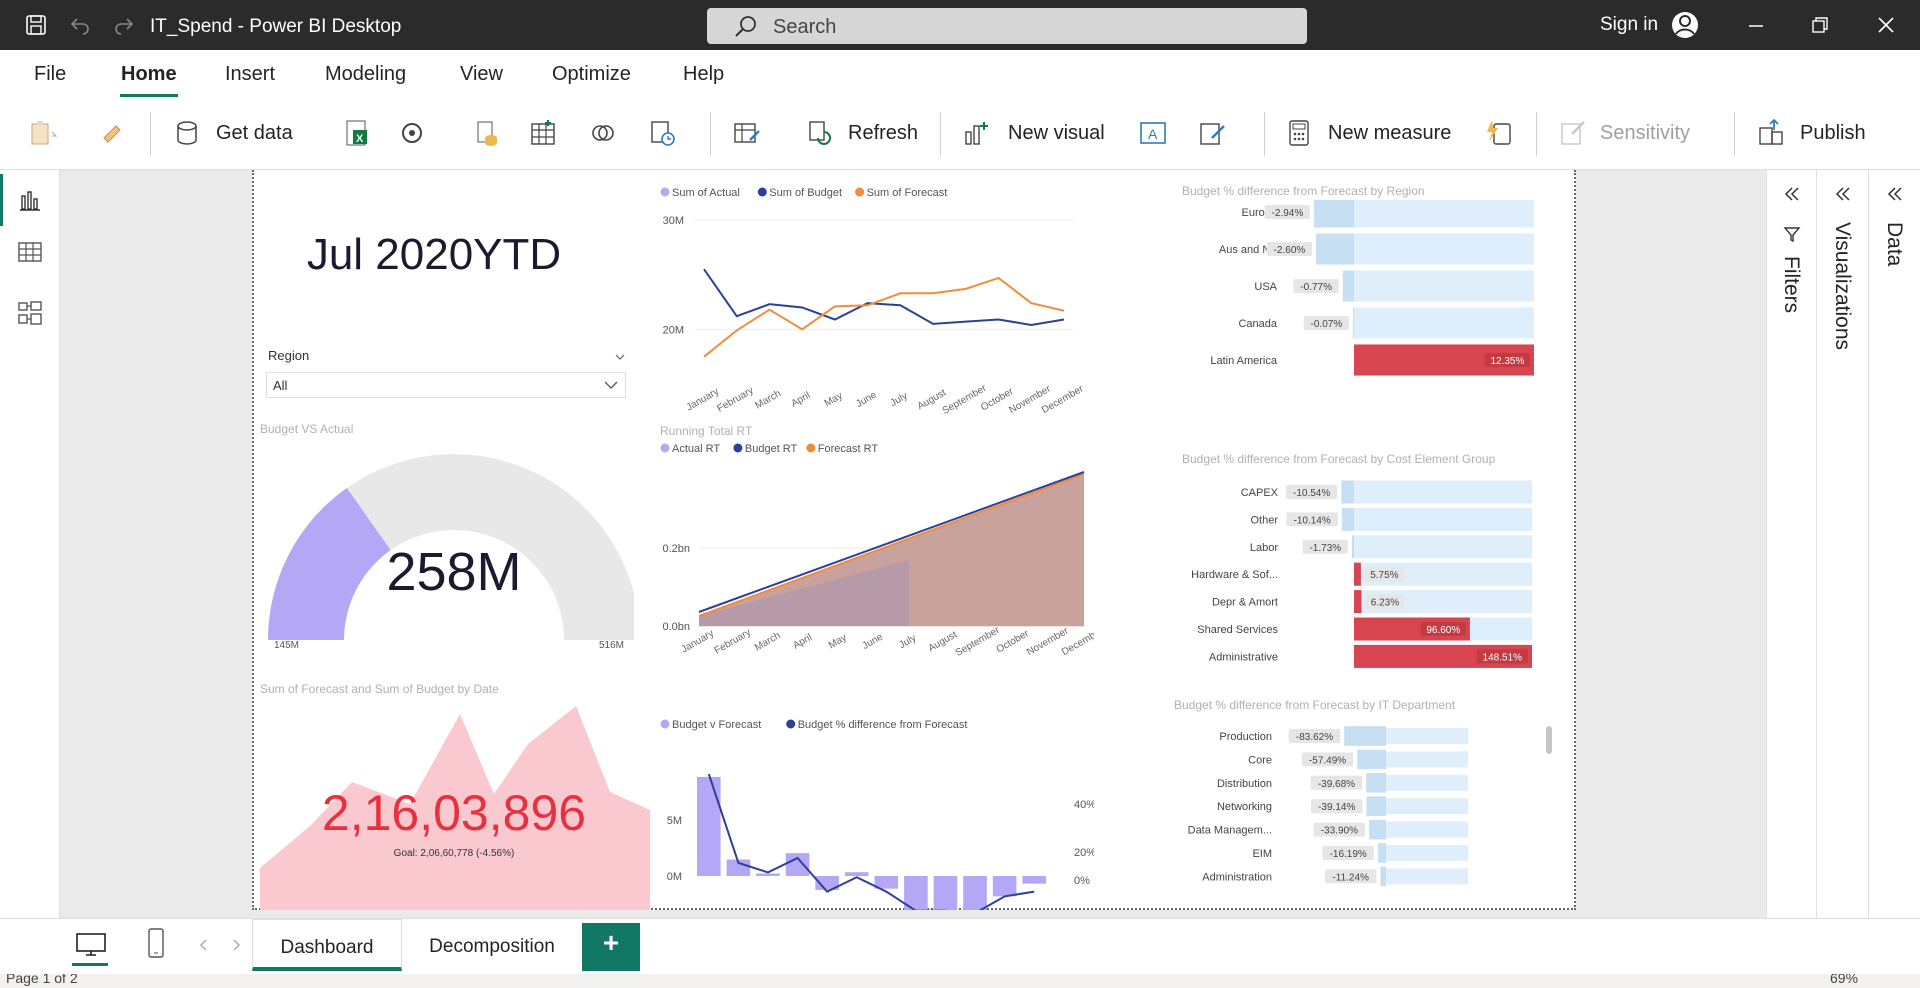  I want to click on series-line, so click(884, 317).